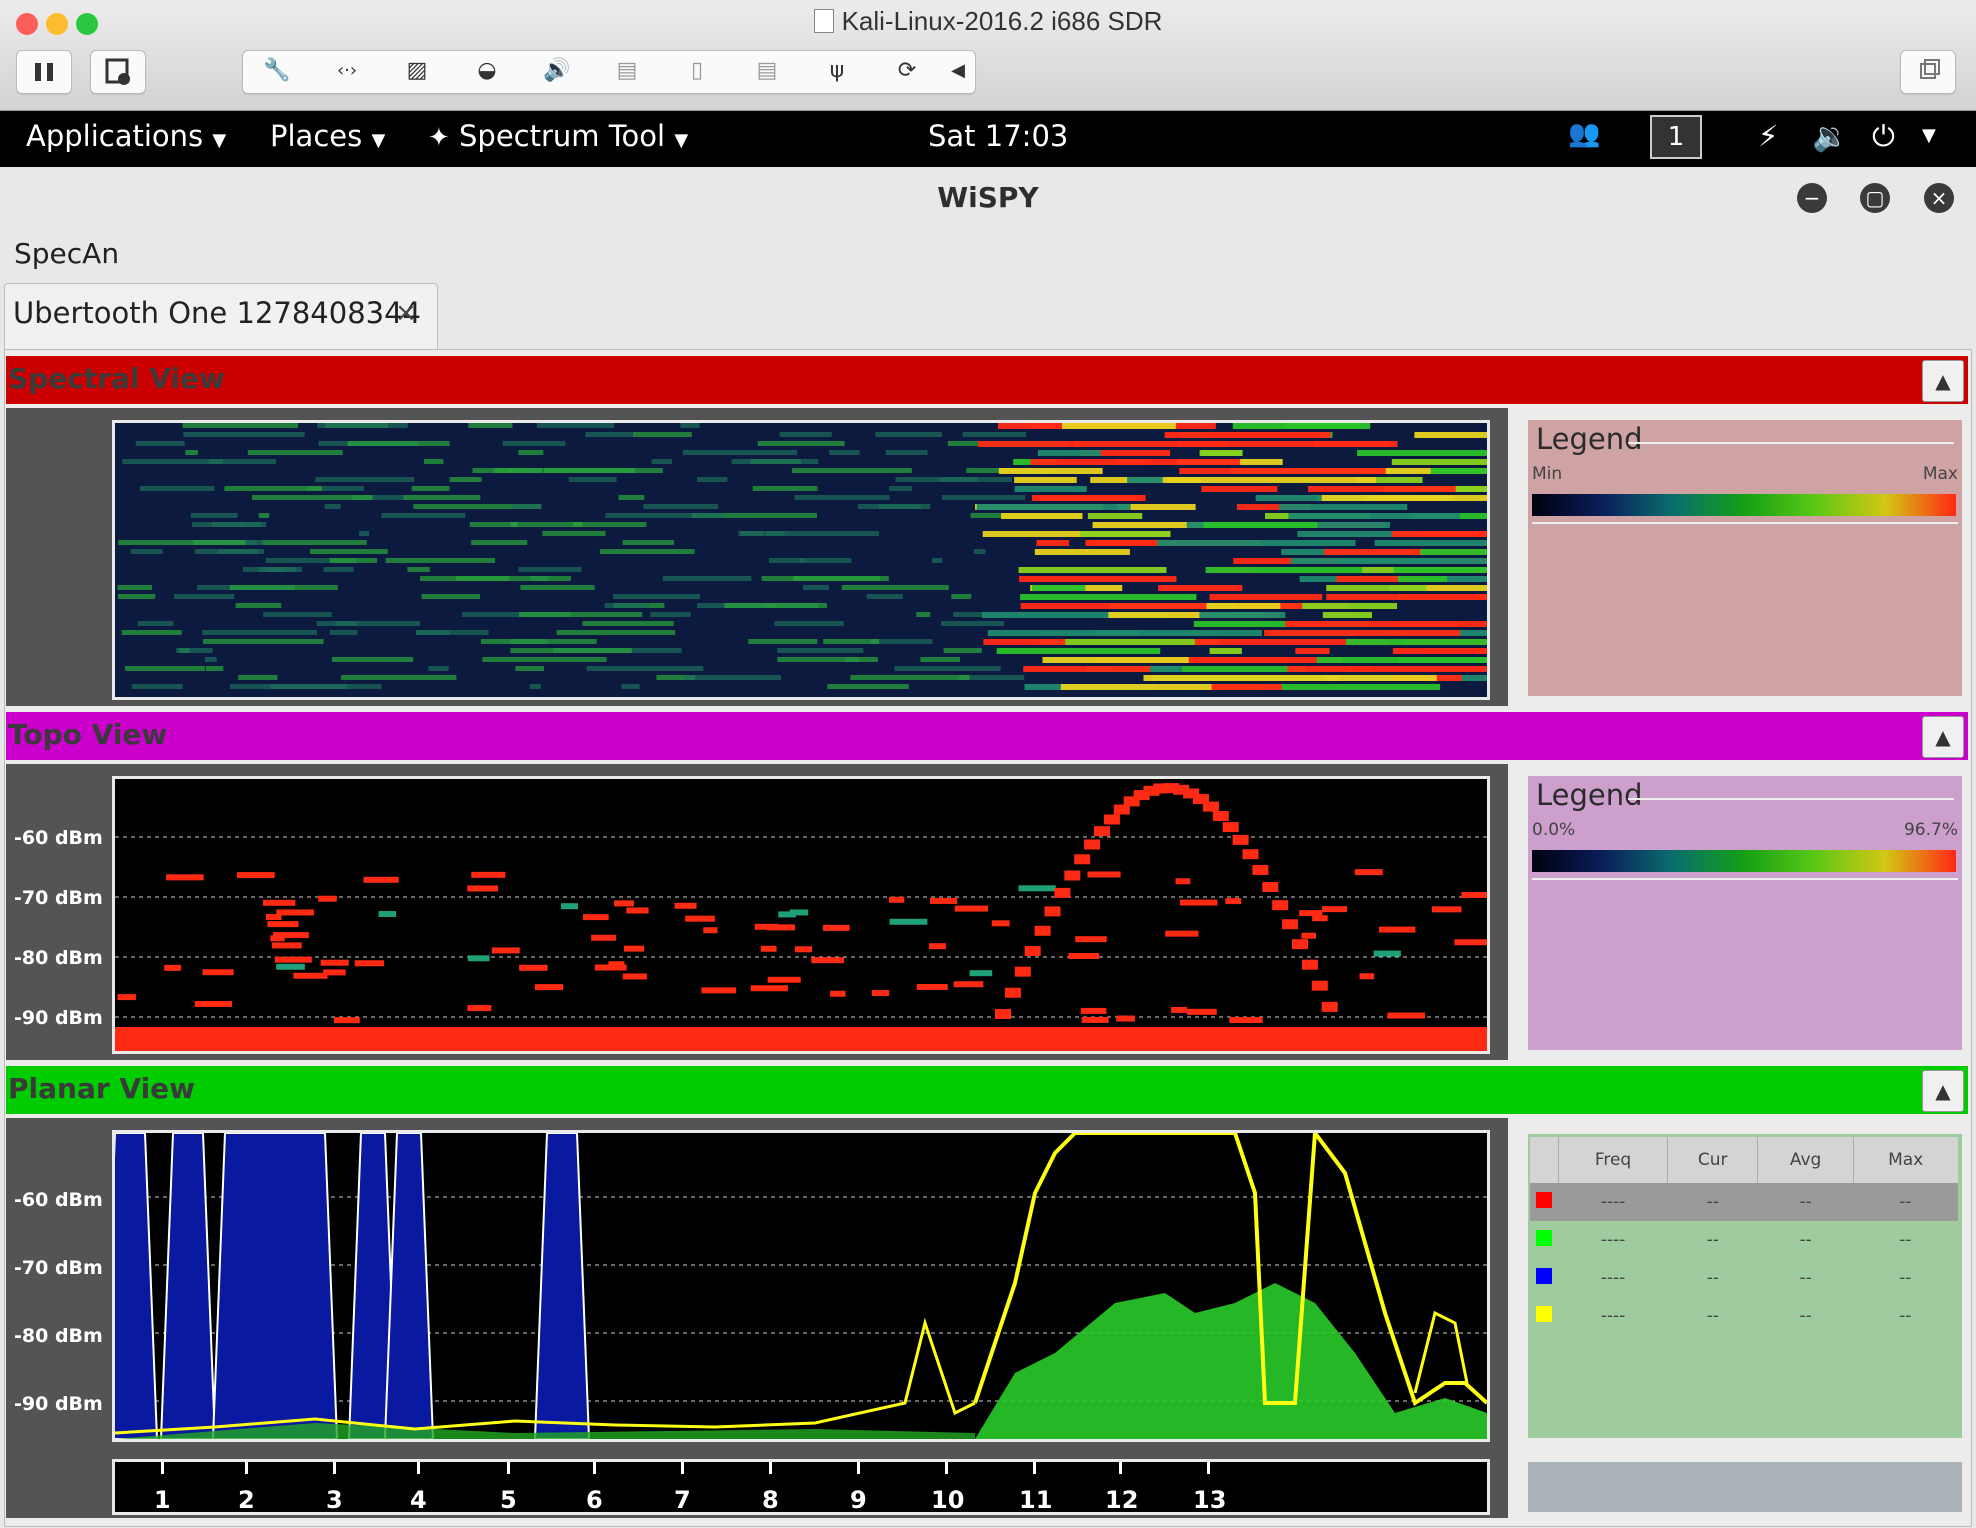 The image size is (1976, 1528). What do you see at coordinates (162, 1500) in the screenshot?
I see `channel-tick-label: 1` at bounding box center [162, 1500].